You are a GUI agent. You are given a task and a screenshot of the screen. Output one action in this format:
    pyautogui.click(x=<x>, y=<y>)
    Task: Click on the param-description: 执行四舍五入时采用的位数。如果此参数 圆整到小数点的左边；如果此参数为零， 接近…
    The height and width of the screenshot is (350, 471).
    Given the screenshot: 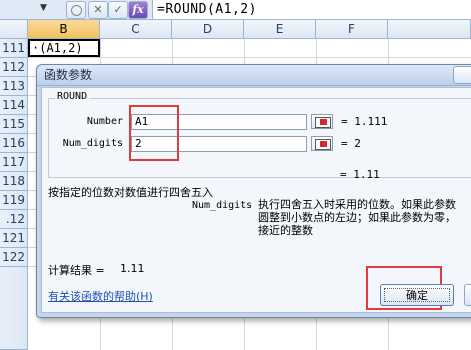 What is the action you would take?
    pyautogui.click(x=357, y=217)
    